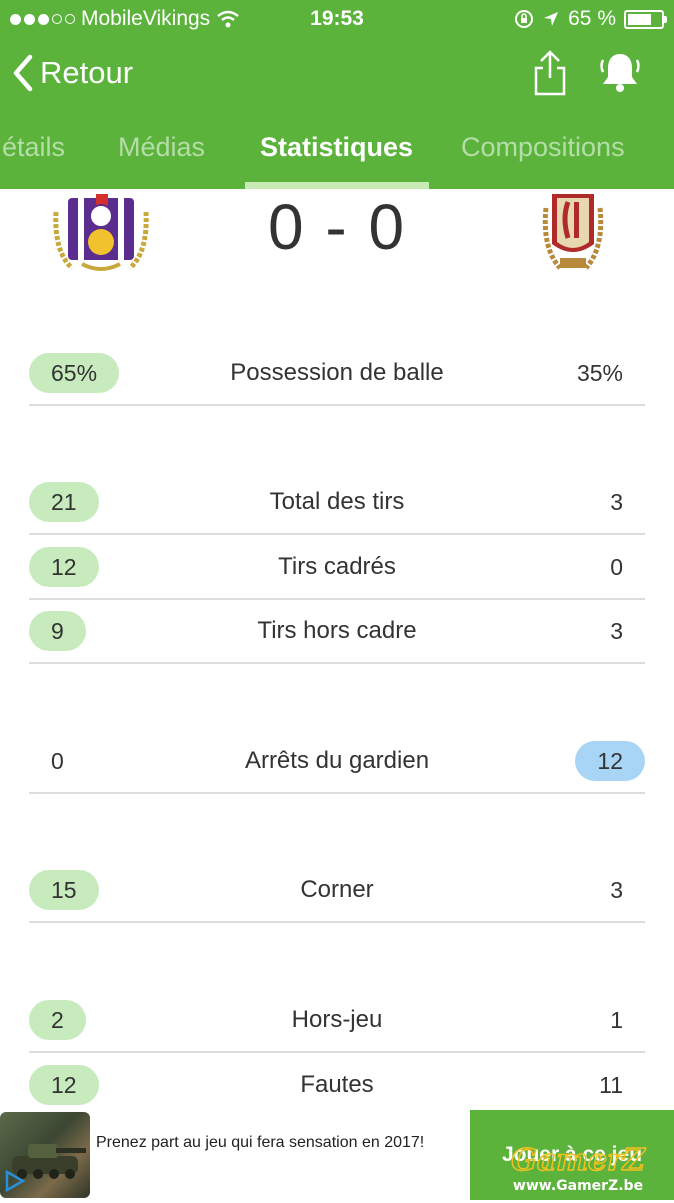  I want to click on stat-label: Corner, so click(337, 889).